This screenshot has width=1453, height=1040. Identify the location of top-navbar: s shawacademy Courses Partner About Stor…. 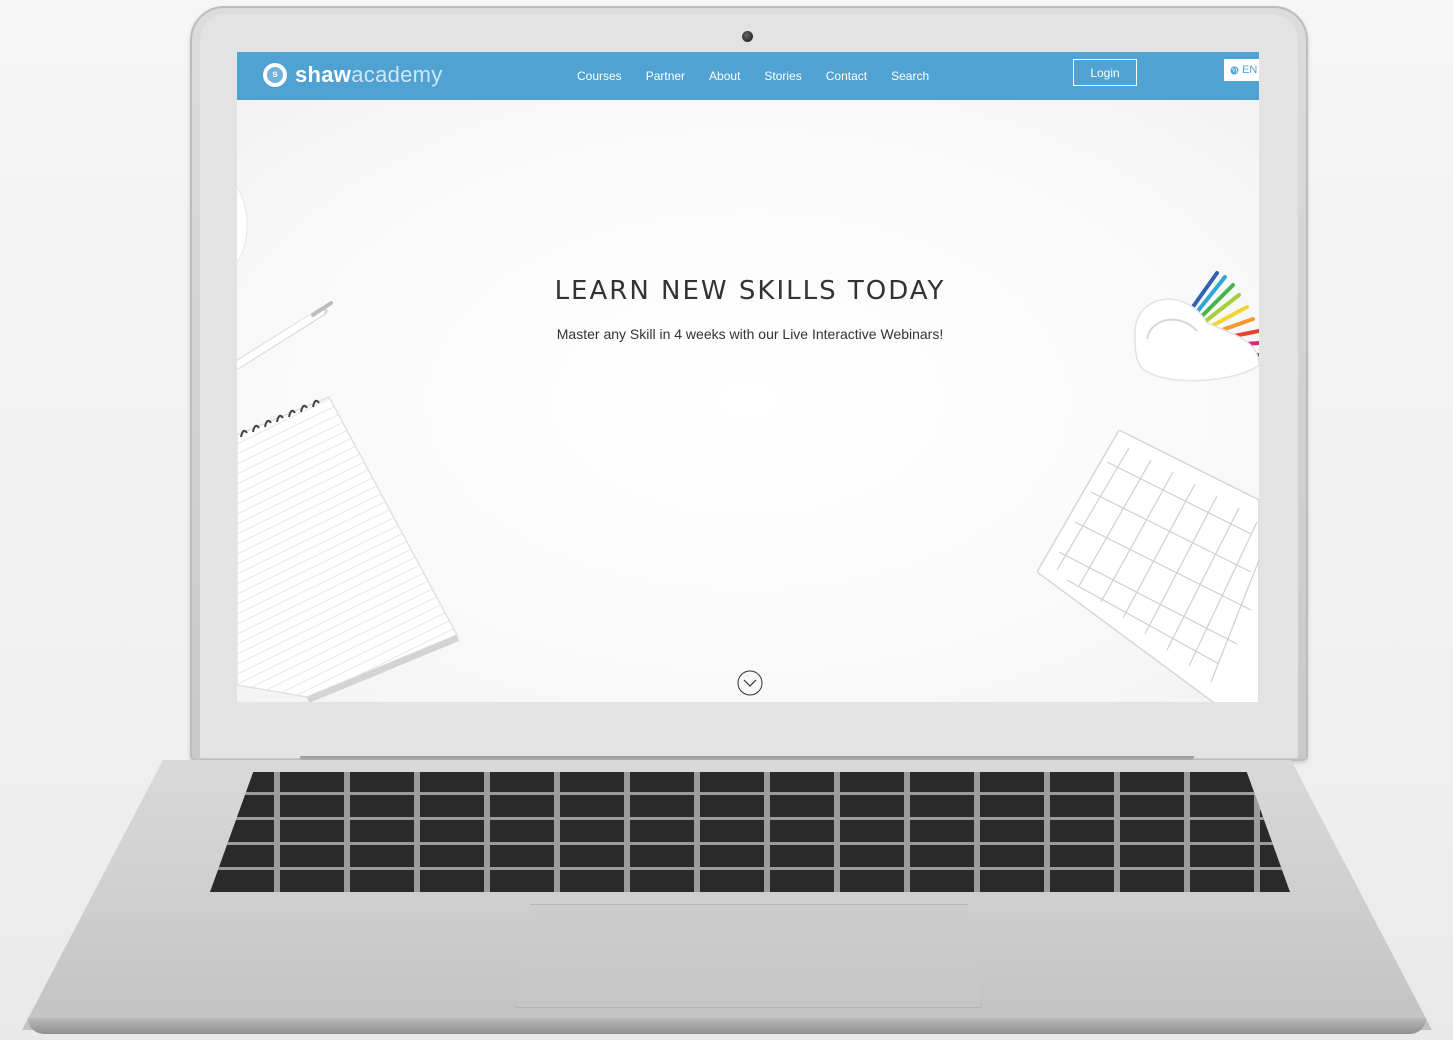
(748, 76).